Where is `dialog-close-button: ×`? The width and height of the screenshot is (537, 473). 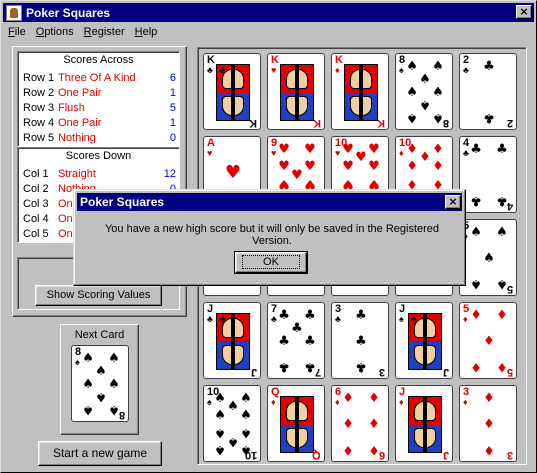
dialog-close-button: × is located at coordinates (453, 202).